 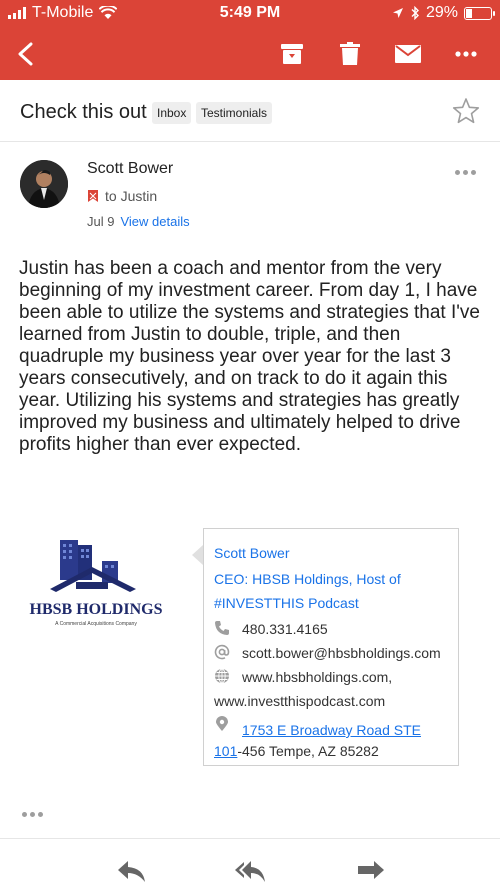 I want to click on date-line: Jul 9 View details, so click(x=138, y=221).